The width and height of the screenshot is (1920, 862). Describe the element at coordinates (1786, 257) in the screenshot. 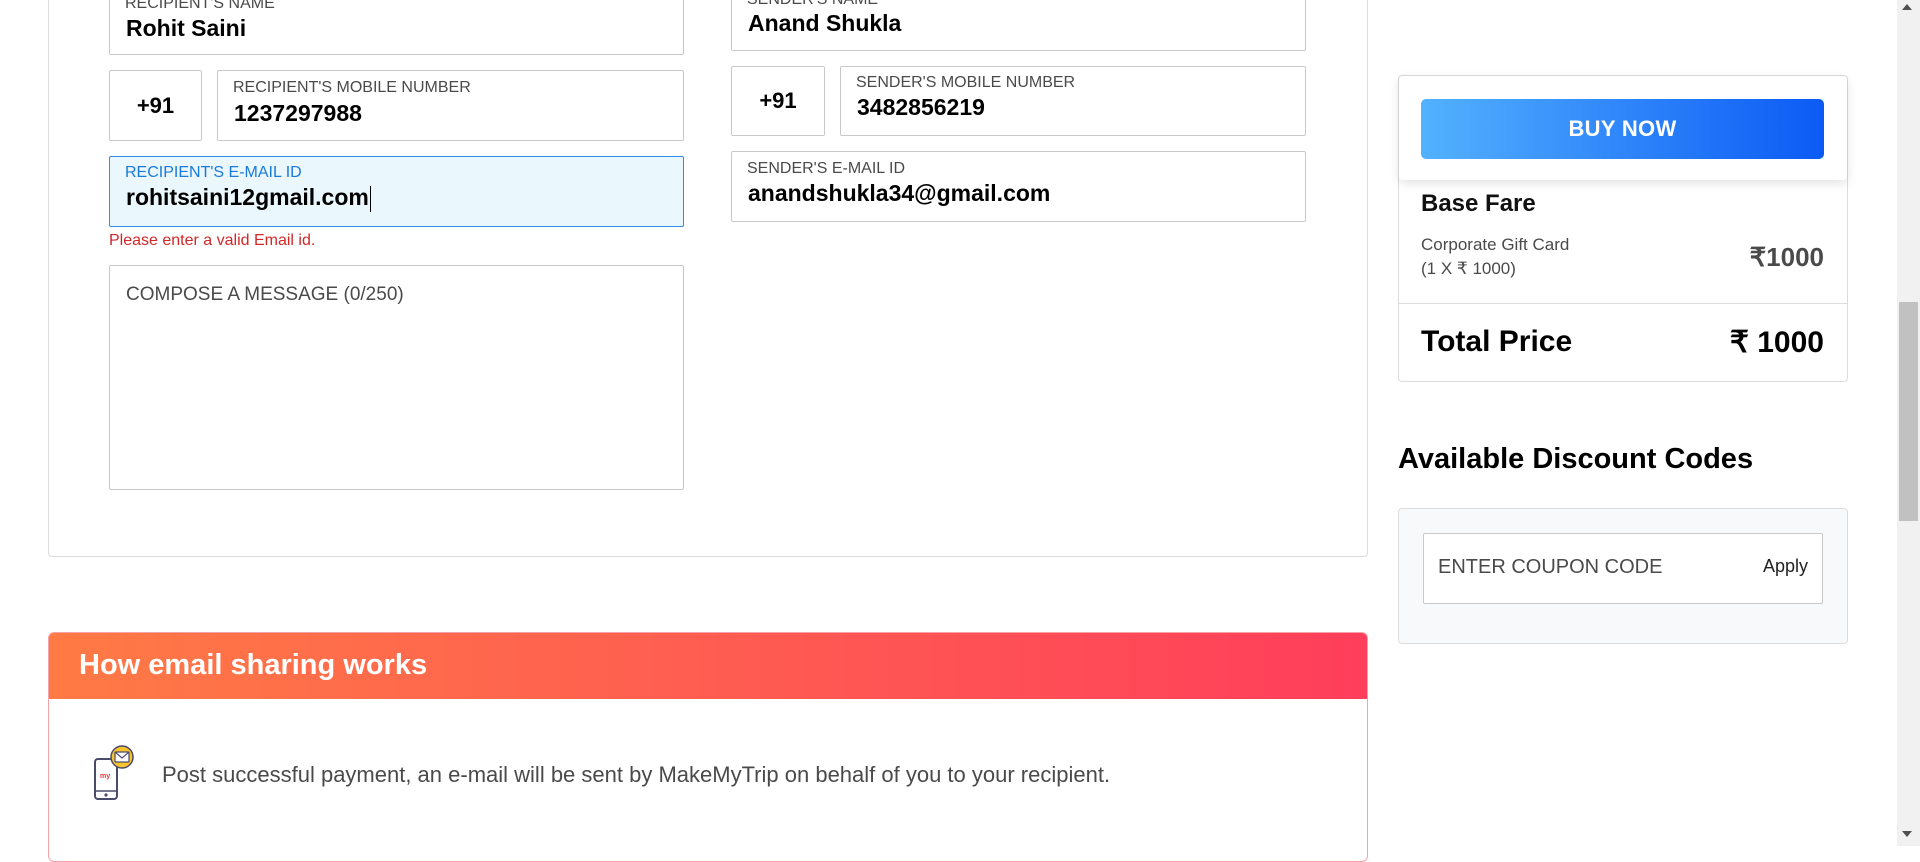

I see `item-price: ₹1000` at that location.